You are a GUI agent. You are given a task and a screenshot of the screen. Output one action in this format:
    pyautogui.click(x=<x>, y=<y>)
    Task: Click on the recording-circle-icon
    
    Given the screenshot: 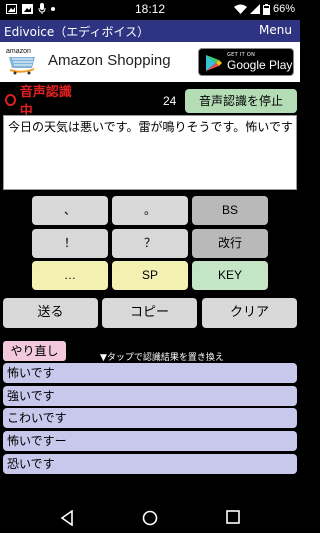 What is the action you would take?
    pyautogui.click(x=10, y=100)
    